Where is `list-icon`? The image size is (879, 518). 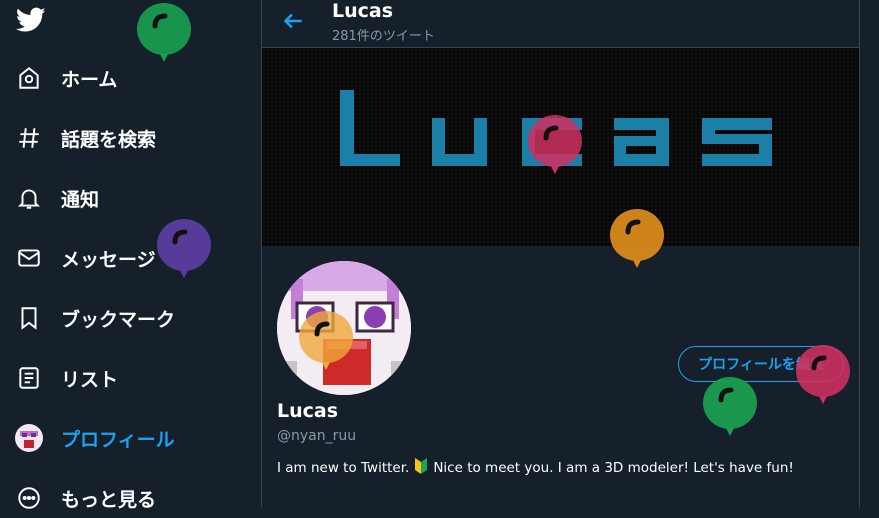
list-icon is located at coordinates (29, 378).